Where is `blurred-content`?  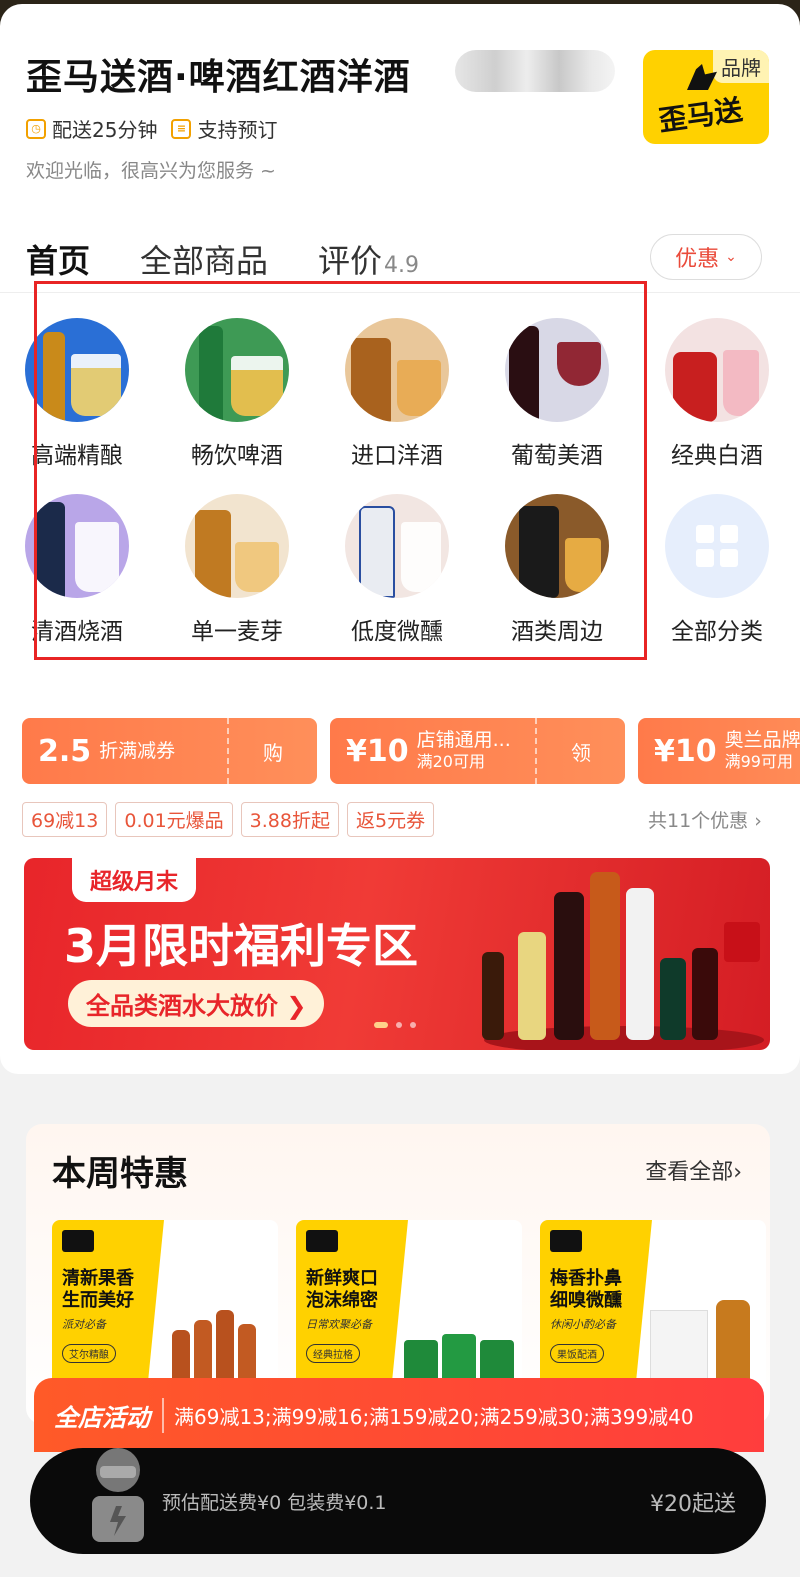
blurred-content is located at coordinates (535, 71).